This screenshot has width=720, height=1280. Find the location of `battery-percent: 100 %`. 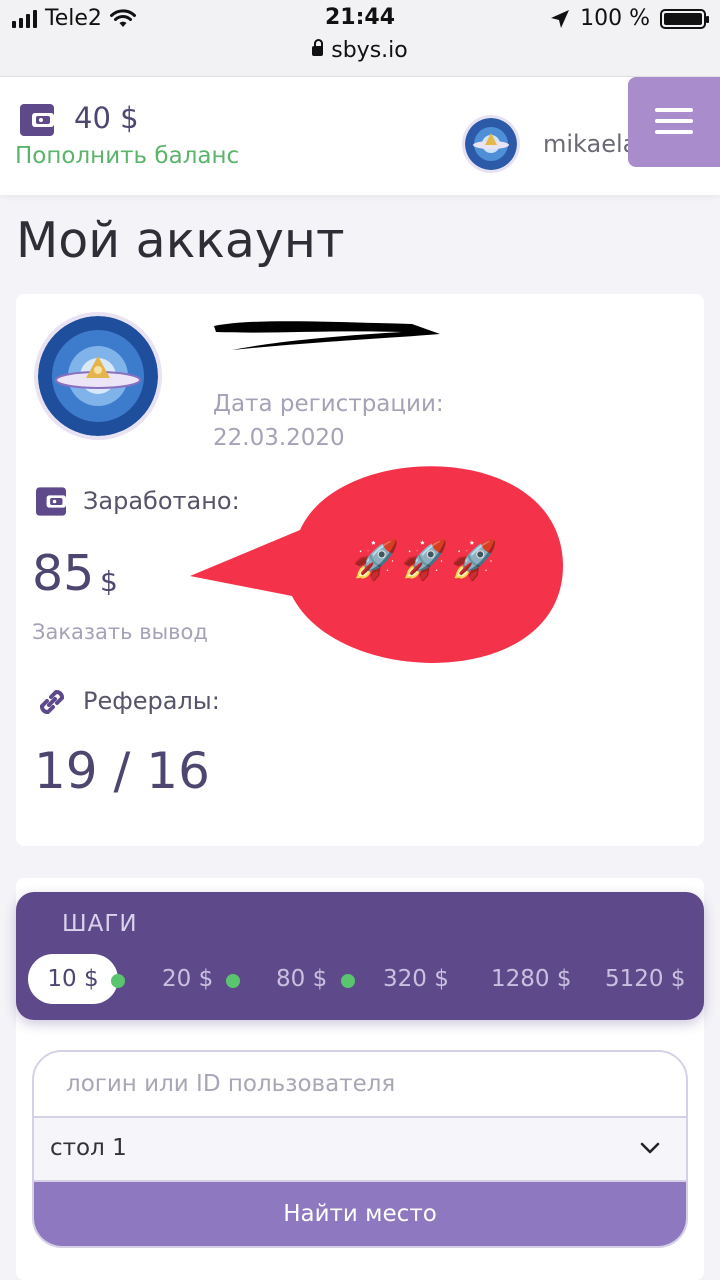

battery-percent: 100 % is located at coordinates (615, 18).